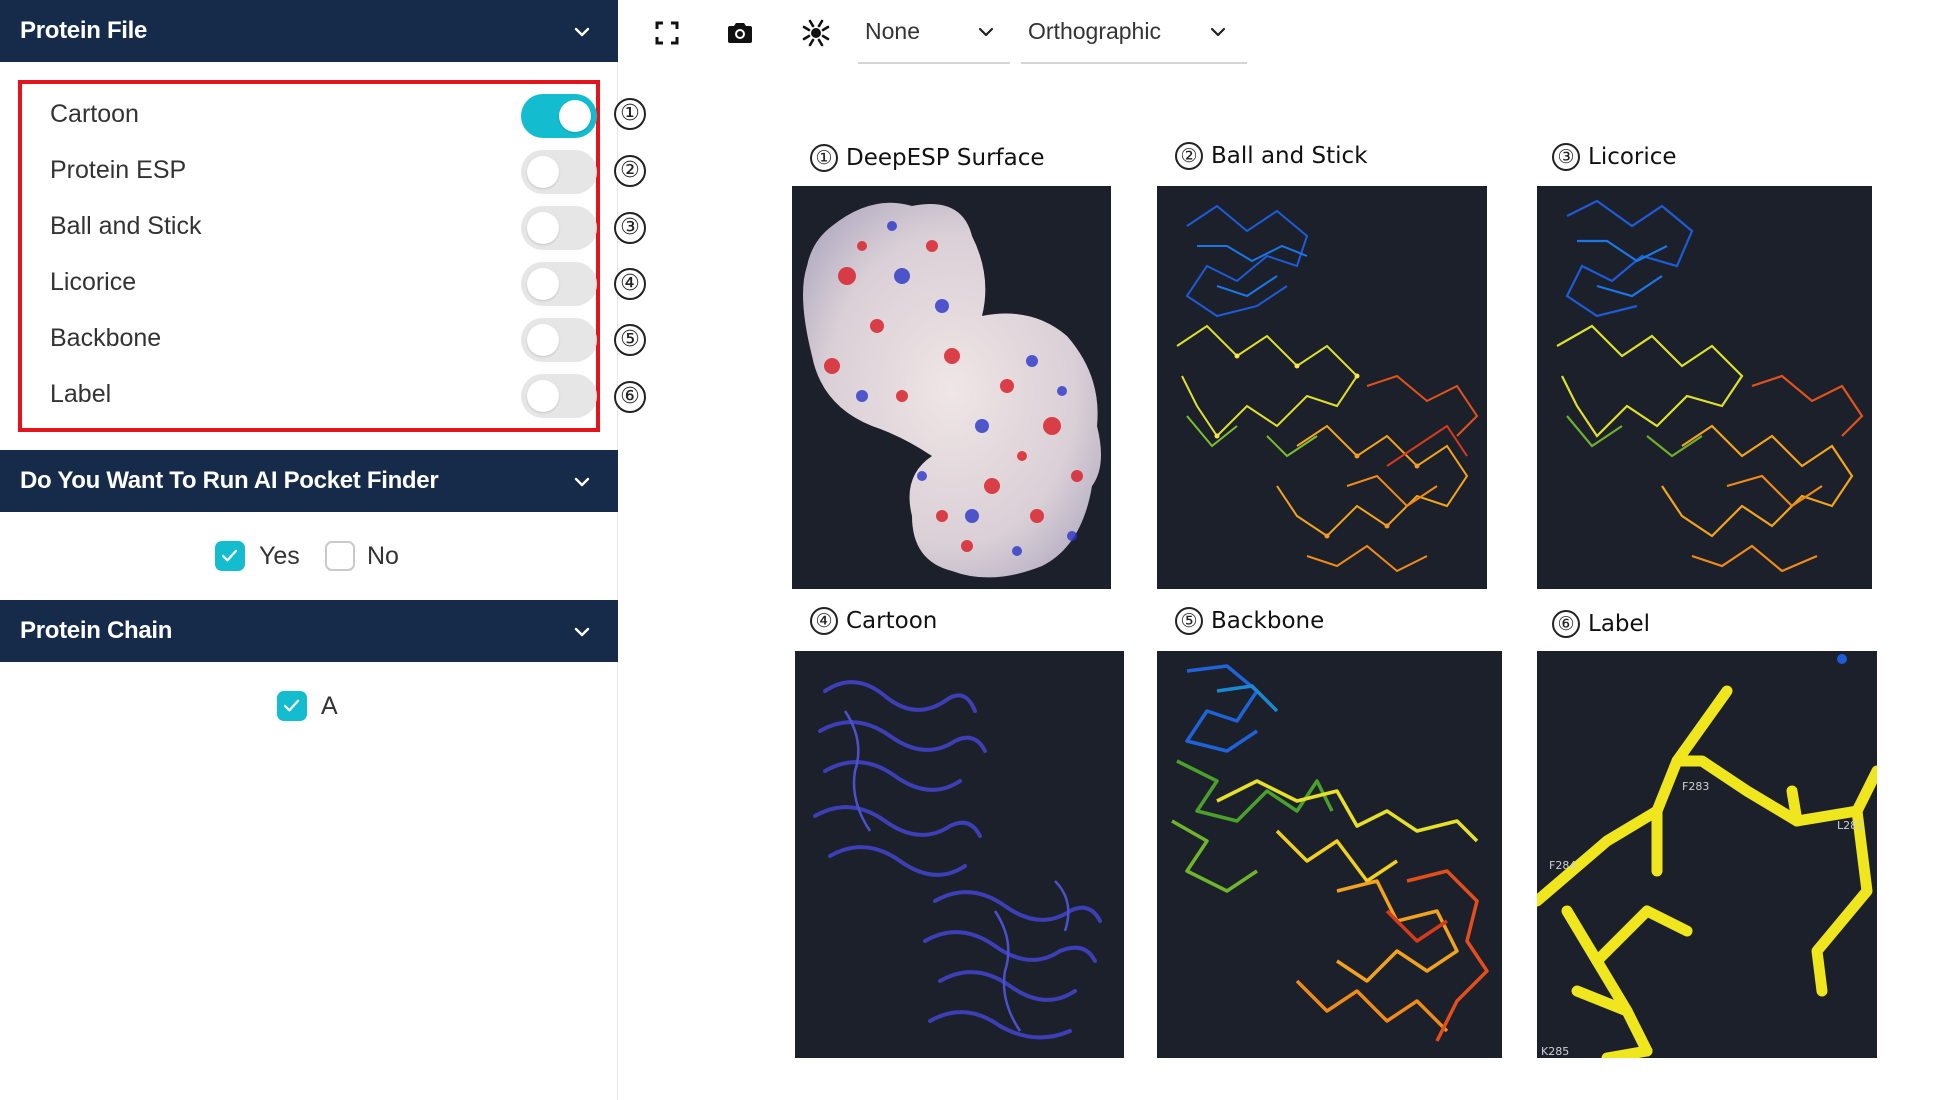 The height and width of the screenshot is (1100, 1958). What do you see at coordinates (1695, 786) in the screenshot?
I see `residue-tag: F283` at bounding box center [1695, 786].